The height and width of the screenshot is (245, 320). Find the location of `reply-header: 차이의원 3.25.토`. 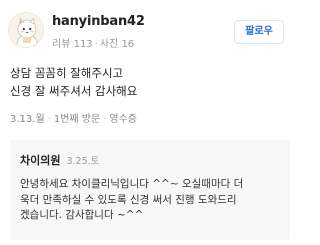

reply-header: 차이의원 3.25.토 is located at coordinates (150, 160).